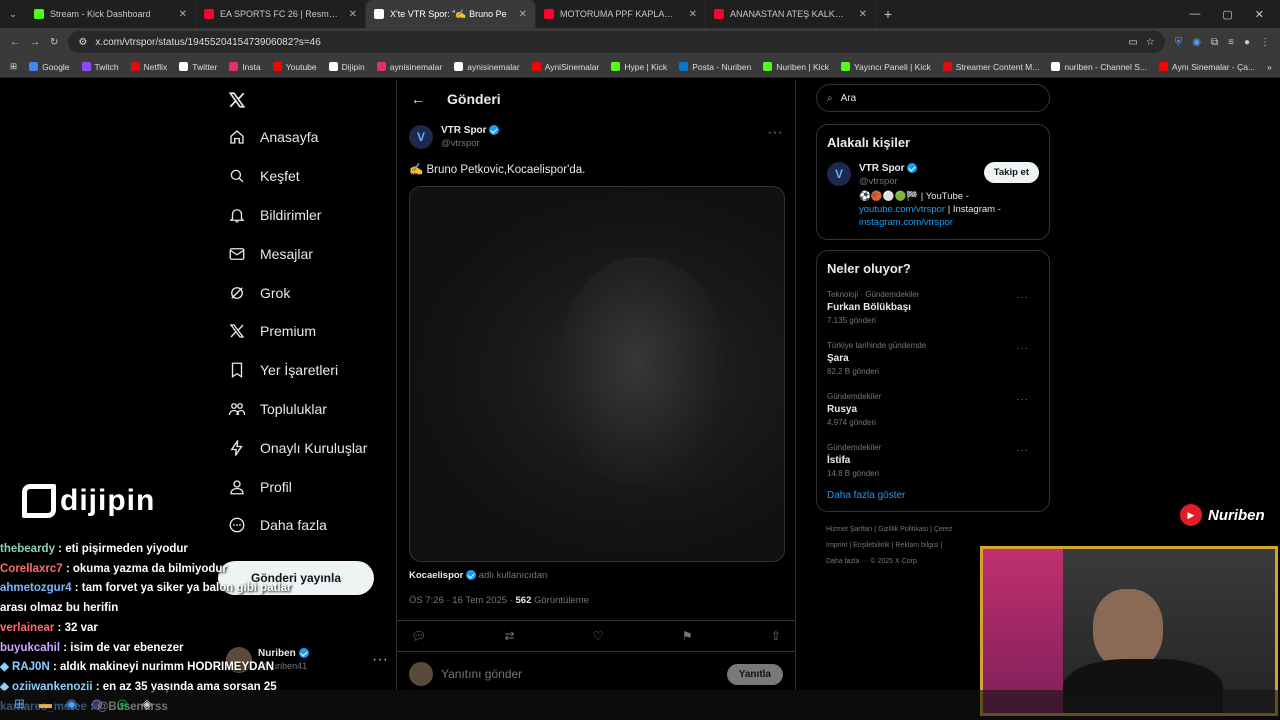 The image size is (1280, 720). I want to click on share-icon: ⇧, so click(776, 636).